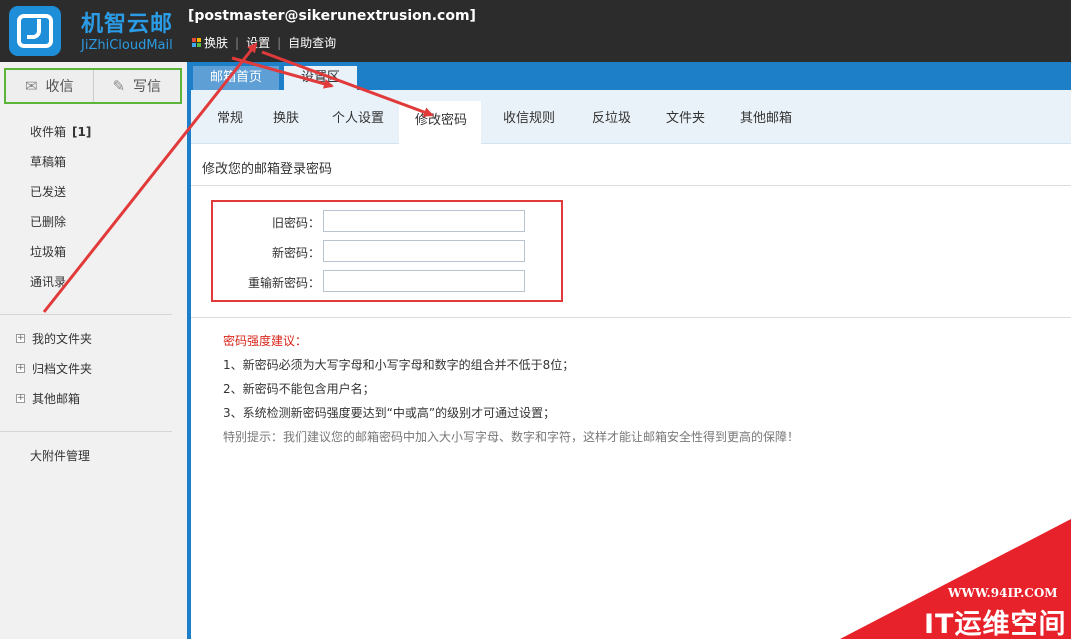 The width and height of the screenshot is (1071, 639). I want to click on inbox-icon: ✉, so click(31, 86).